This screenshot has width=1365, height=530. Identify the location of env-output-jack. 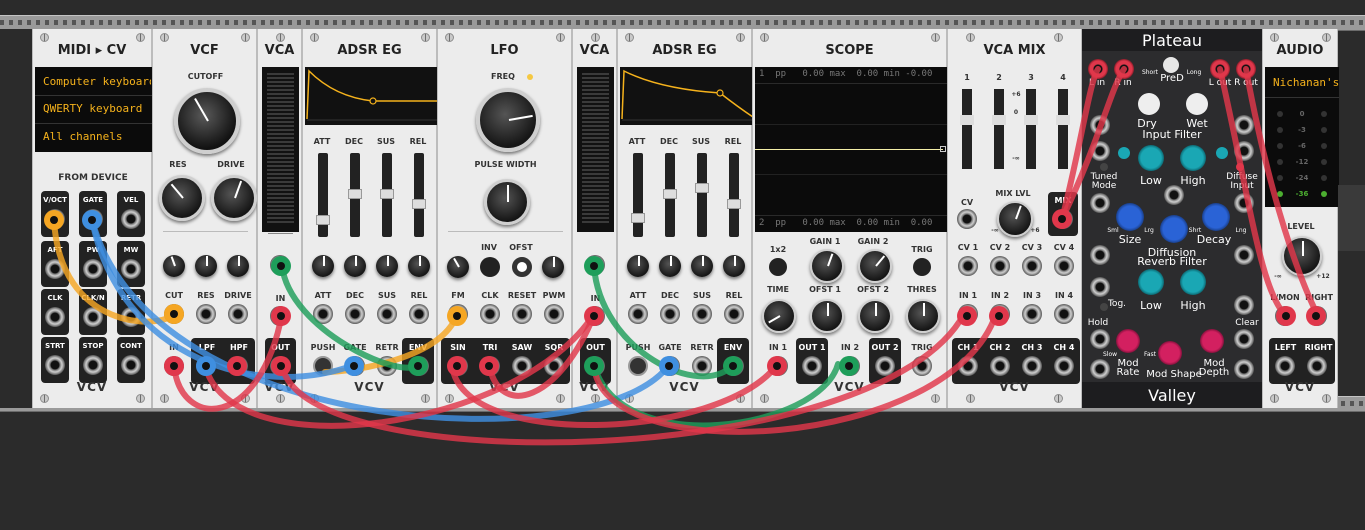
(734, 366).